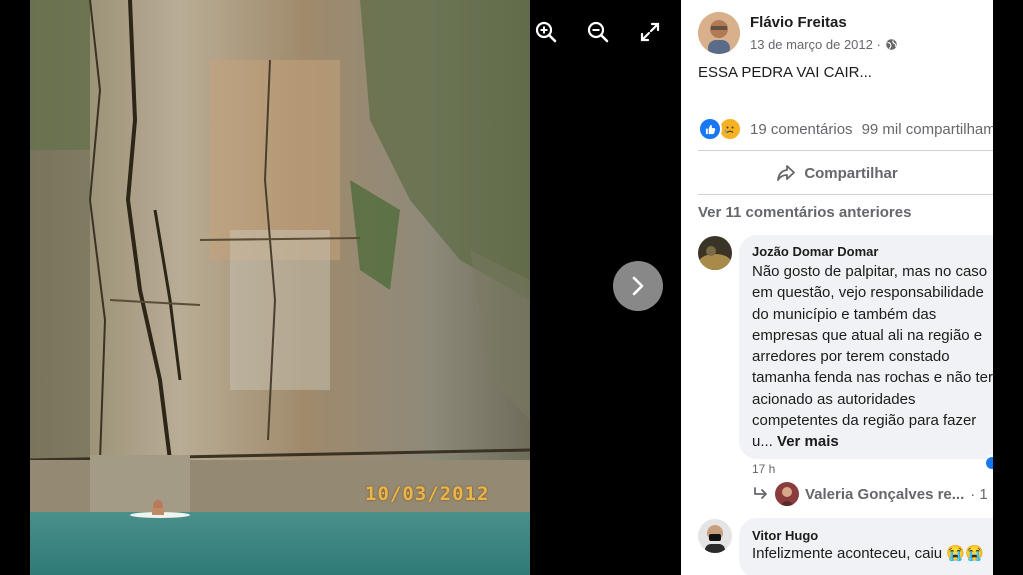 The height and width of the screenshot is (575, 1023). What do you see at coordinates (891, 44) in the screenshot?
I see `globe-icon` at bounding box center [891, 44].